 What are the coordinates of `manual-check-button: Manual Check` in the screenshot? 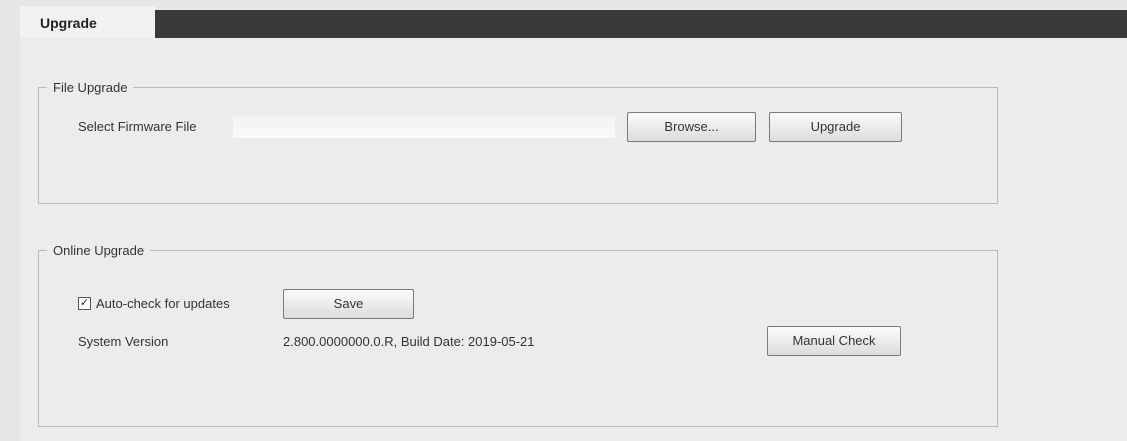 It's located at (834, 341).